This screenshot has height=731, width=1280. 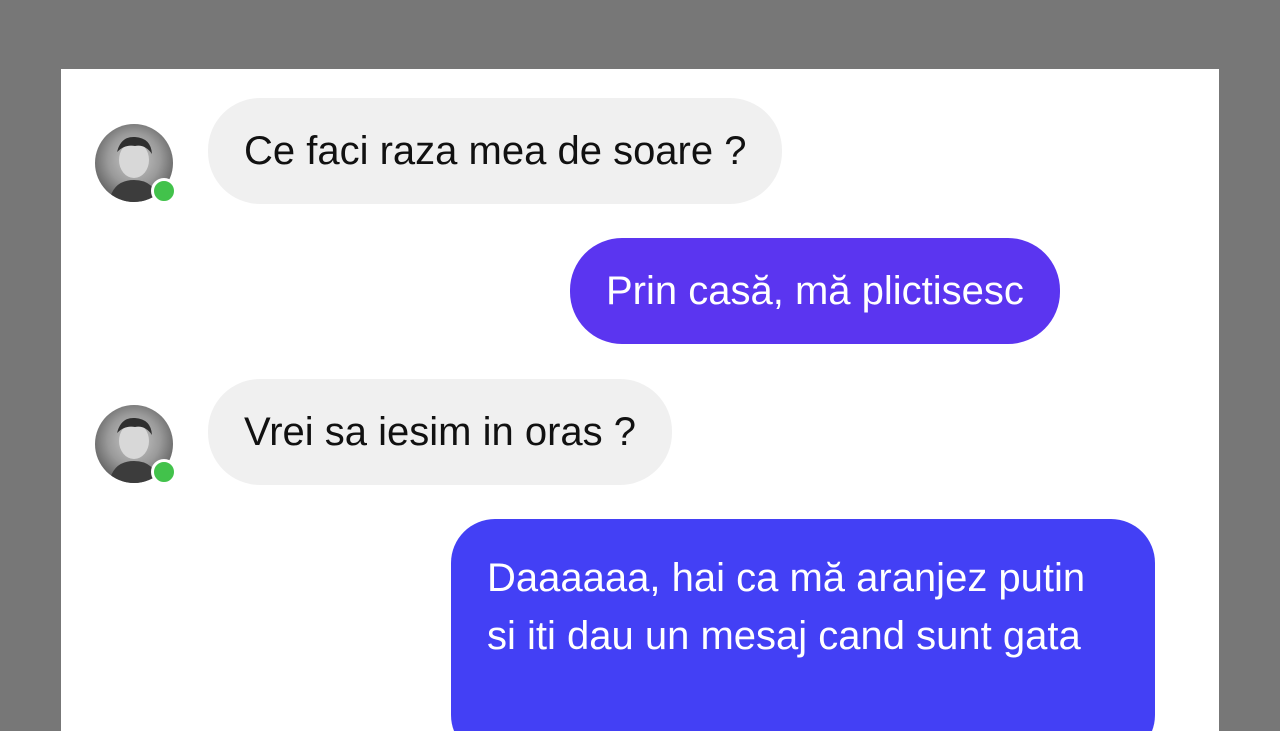 I want to click on message-text: Ce faci raza mea de soare ?, so click(x=495, y=151).